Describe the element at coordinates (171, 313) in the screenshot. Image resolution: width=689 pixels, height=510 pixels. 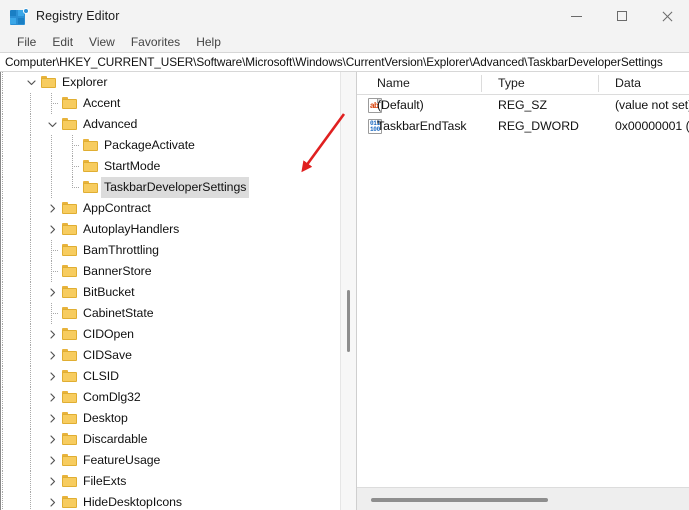
I see `tree-item: CabinetState` at that location.